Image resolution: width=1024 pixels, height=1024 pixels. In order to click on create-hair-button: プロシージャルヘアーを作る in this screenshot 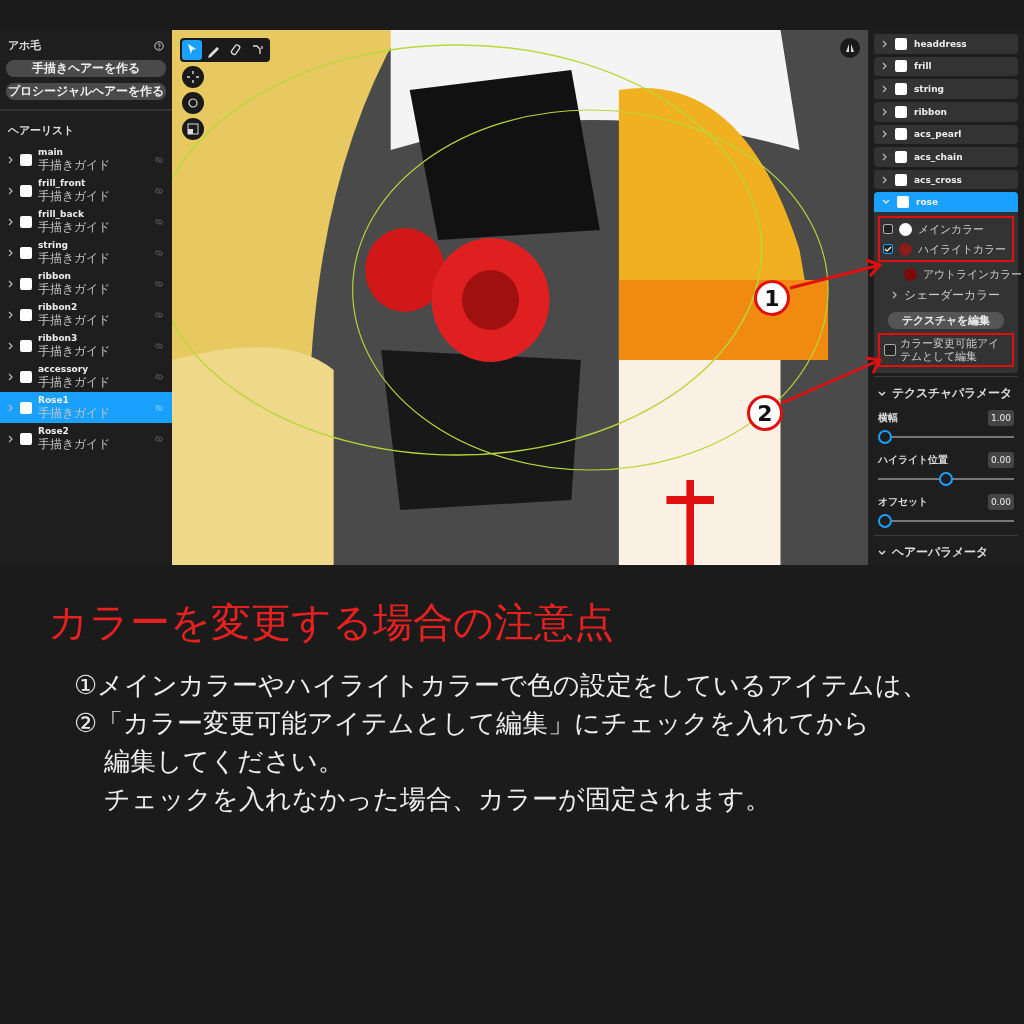, I will do `click(86, 91)`.